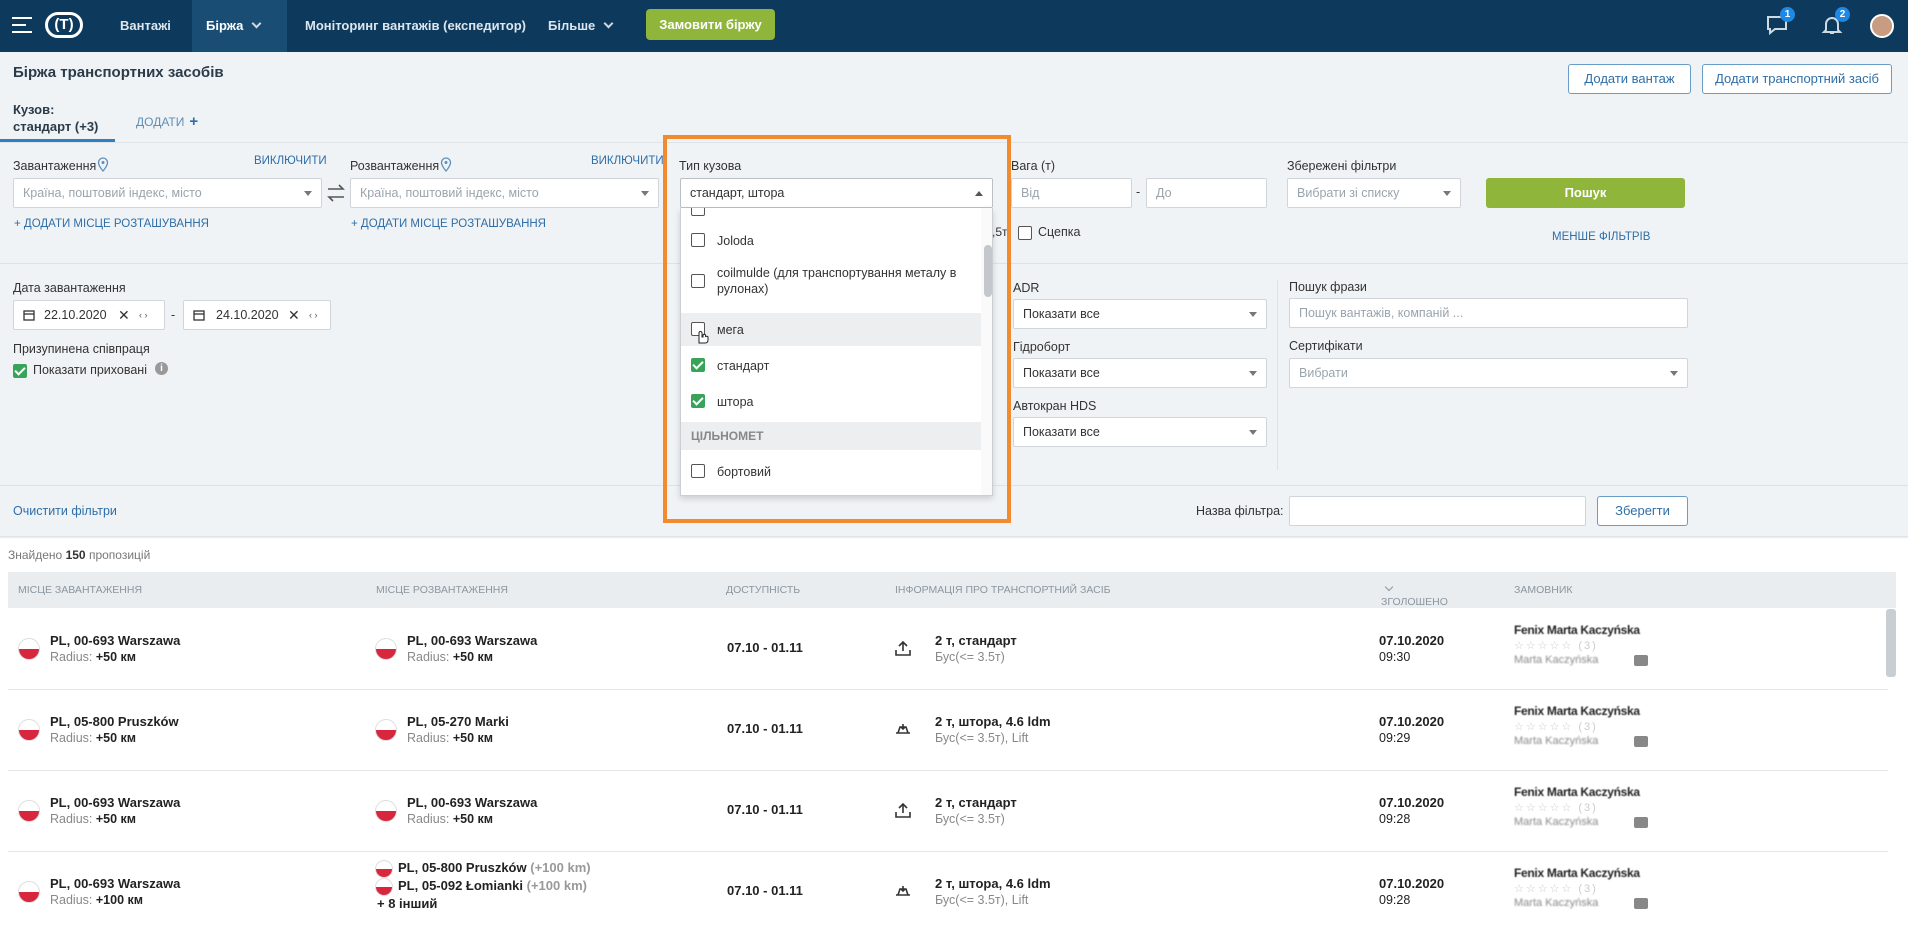 The image size is (1908, 930). I want to click on date-from-input: 22.10.2020 ✕ ‹ ›, so click(89, 315).